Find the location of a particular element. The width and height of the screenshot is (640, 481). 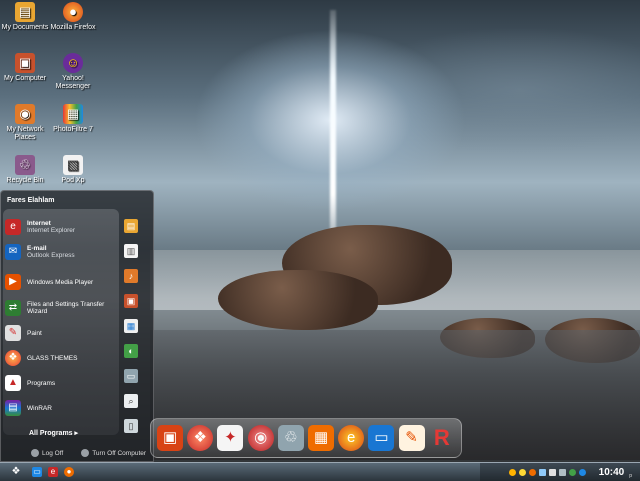

start-item-title: WinRAR is located at coordinates (39, 408).